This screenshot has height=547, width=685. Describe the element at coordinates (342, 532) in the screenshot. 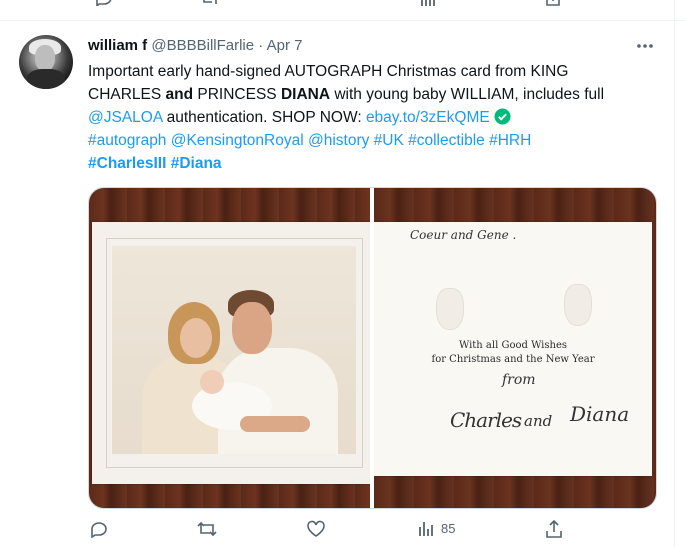

I see `tweet-actions: 85` at that location.